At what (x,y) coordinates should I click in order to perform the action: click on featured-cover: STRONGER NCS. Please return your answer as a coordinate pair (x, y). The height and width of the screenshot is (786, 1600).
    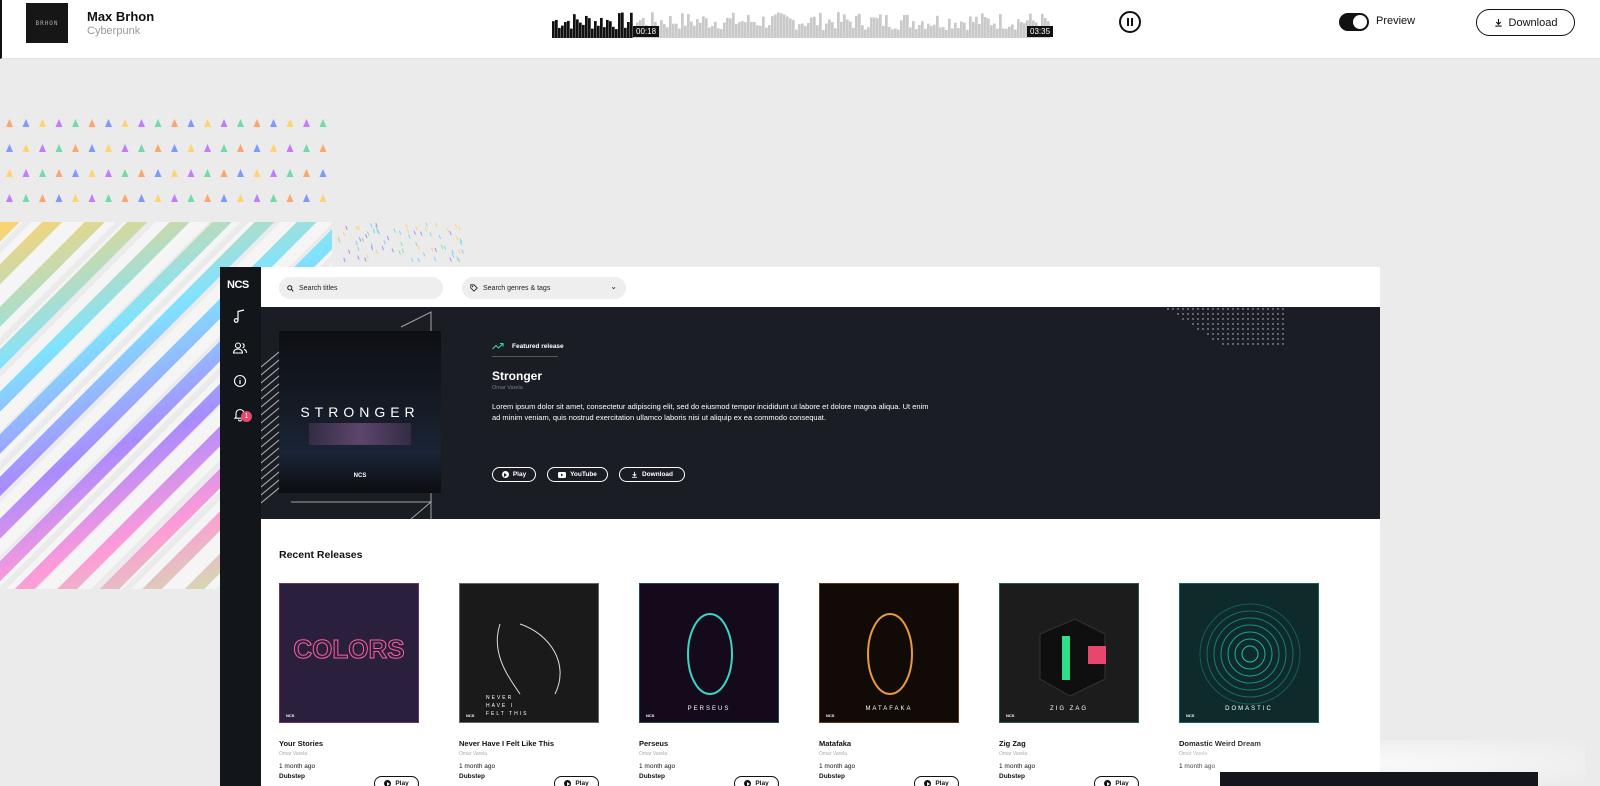
    Looking at the image, I should click on (360, 412).